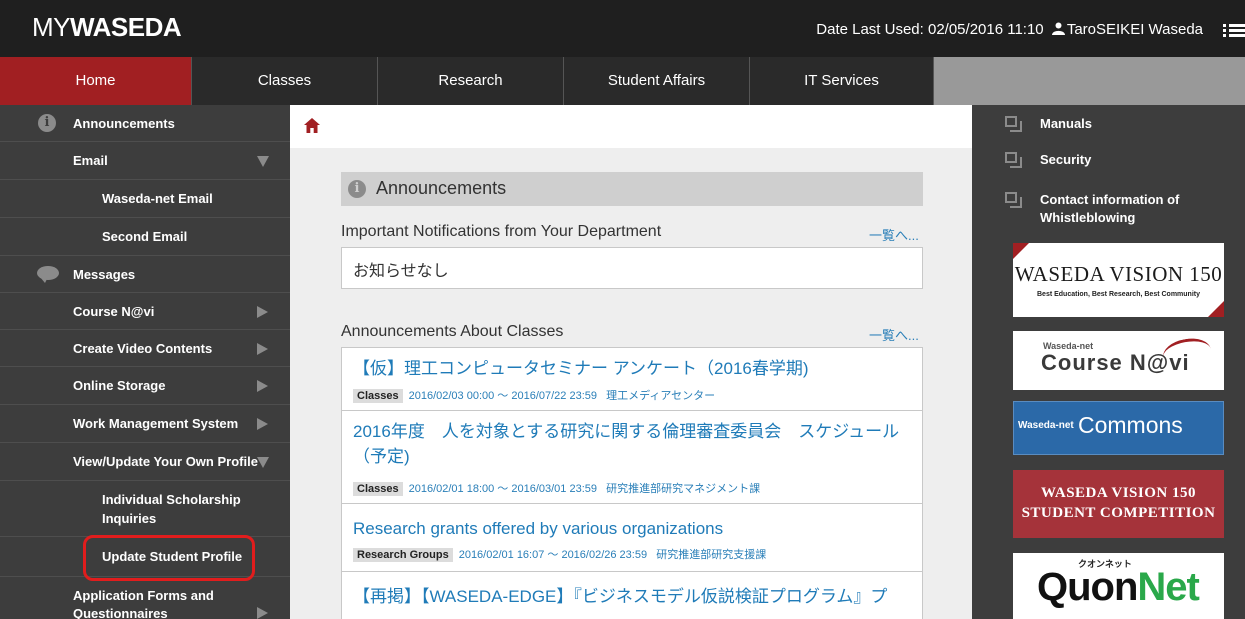 This screenshot has height=619, width=1245. I want to click on quonnet-logo-text: QuonNet, so click(1118, 587).